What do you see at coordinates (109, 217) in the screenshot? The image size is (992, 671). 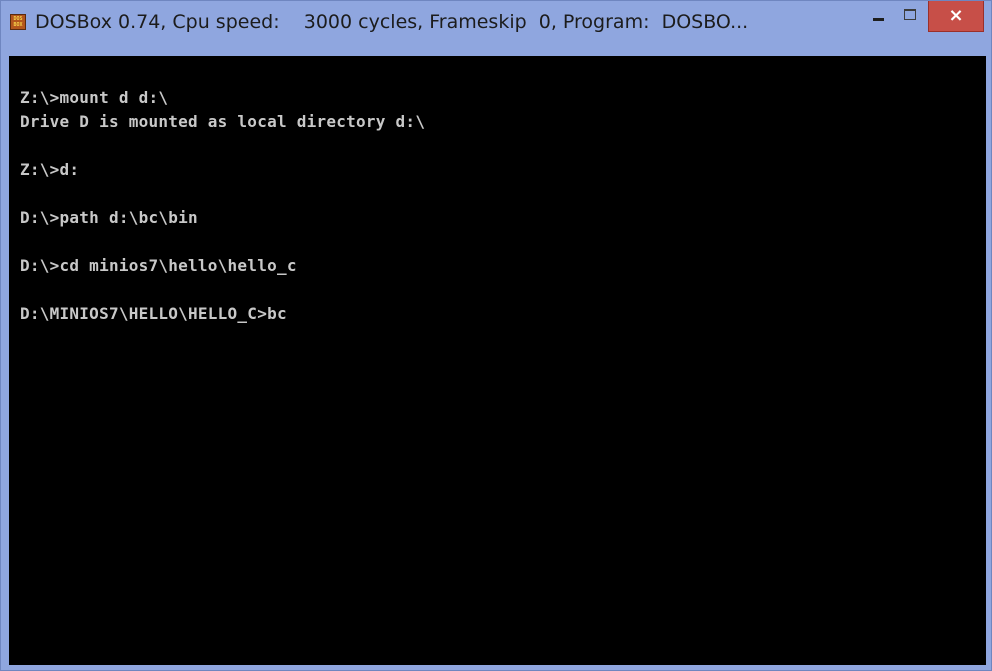 I see `console-line: D:\>path d:\bc\bin` at bounding box center [109, 217].